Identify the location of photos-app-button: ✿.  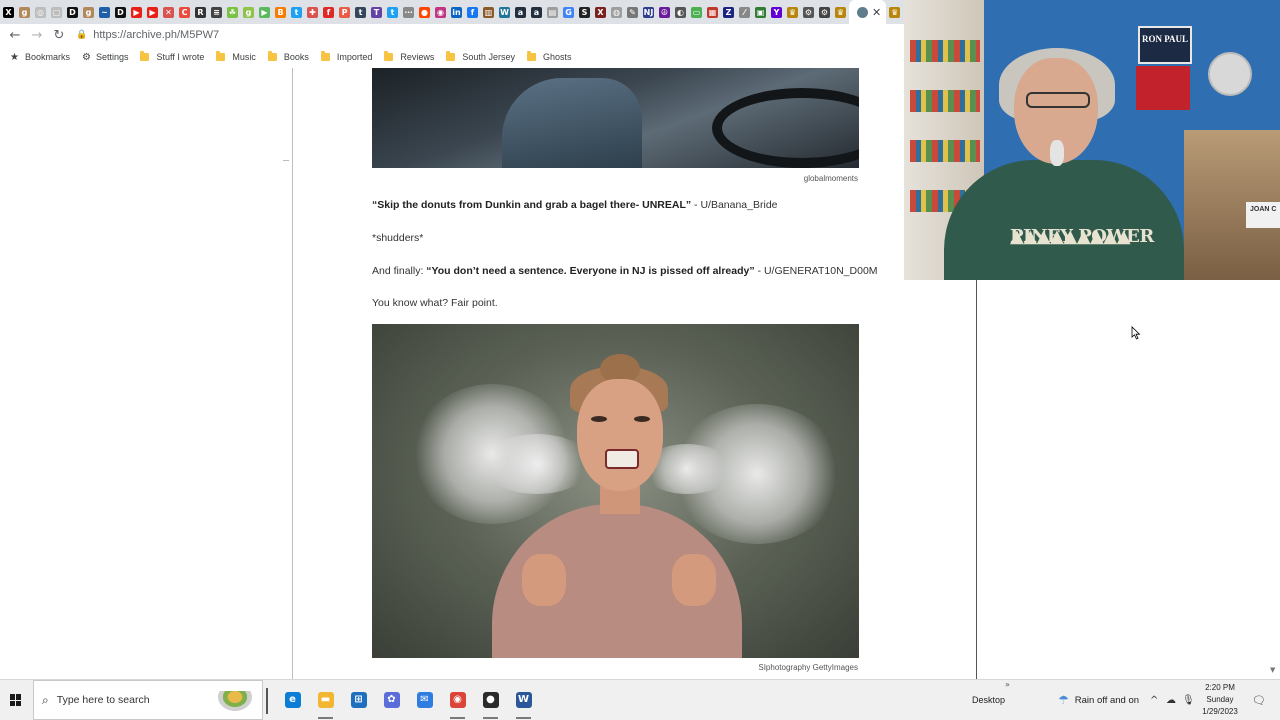
(391, 700).